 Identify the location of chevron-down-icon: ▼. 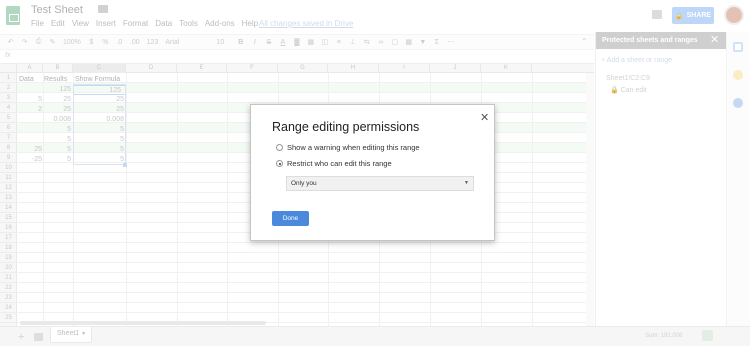
(466, 183).